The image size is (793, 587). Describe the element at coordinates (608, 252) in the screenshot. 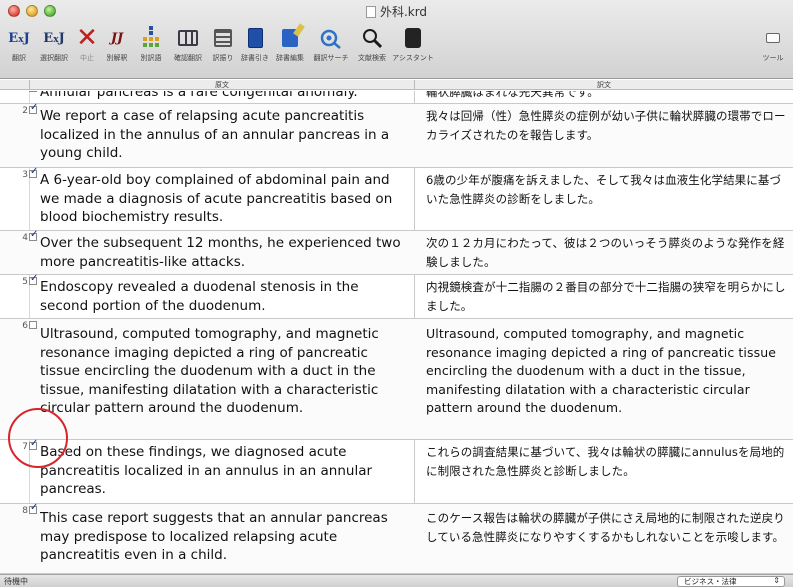

I see `target-text: 次の１２カ月にわたって、彼は２つのいっそう膵炎のような発作を経験しました。` at that location.